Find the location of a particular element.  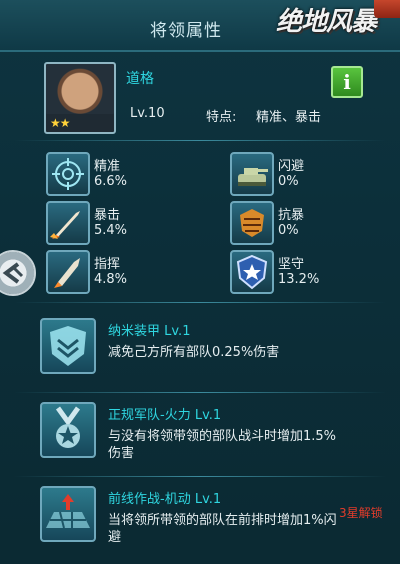

stat-precision: 精准 6.6% is located at coordinates (126, 174).